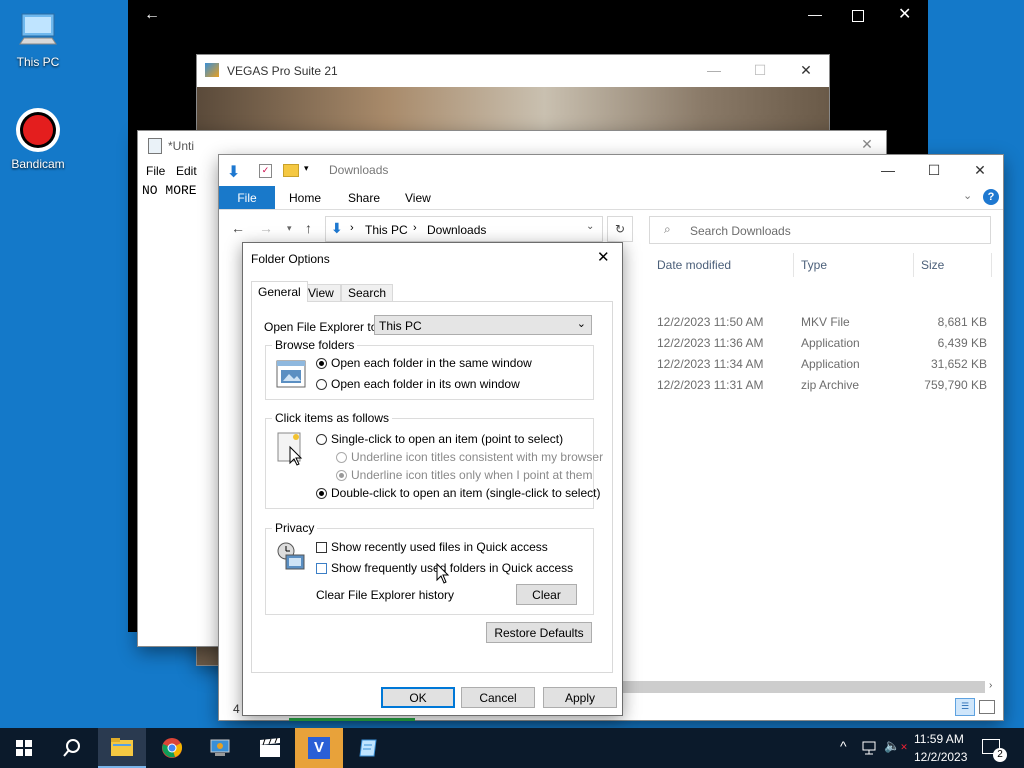 Image resolution: width=1024 pixels, height=768 pixels. What do you see at coordinates (279, 291) in the screenshot?
I see `tab-general: General` at bounding box center [279, 291].